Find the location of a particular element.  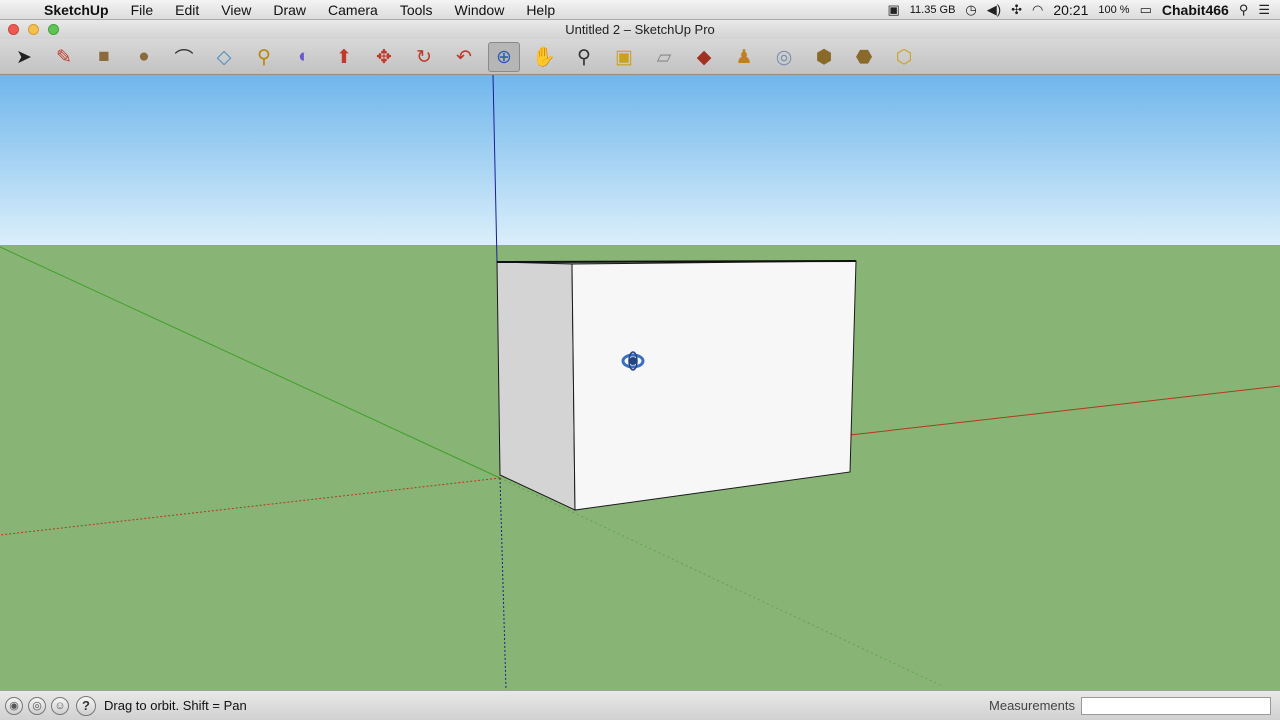

pencil-tool-icon: ✎ is located at coordinates (64, 57).